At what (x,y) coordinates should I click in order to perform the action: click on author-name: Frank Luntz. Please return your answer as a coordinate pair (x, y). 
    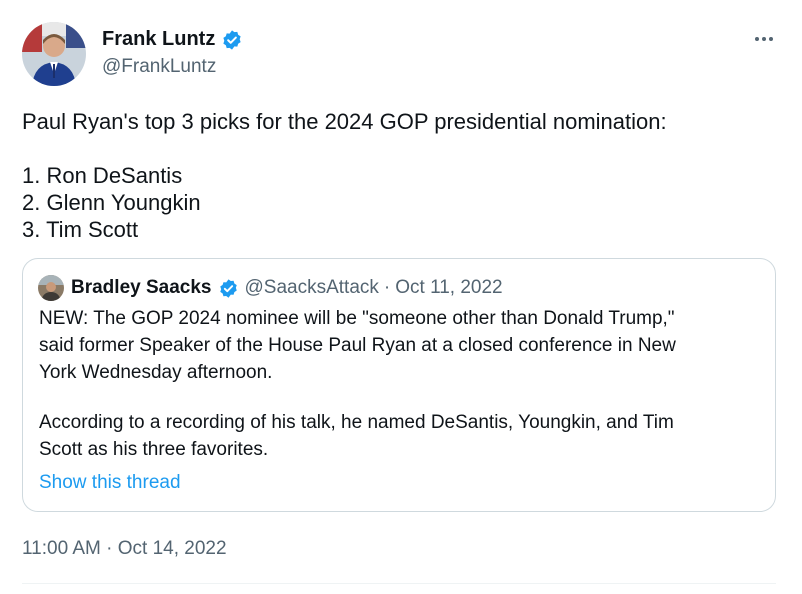
    Looking at the image, I should click on (172, 39).